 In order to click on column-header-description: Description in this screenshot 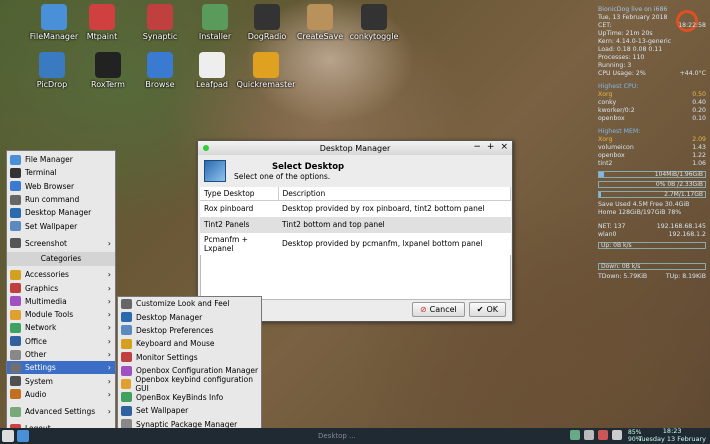, I will do `click(394, 194)`.